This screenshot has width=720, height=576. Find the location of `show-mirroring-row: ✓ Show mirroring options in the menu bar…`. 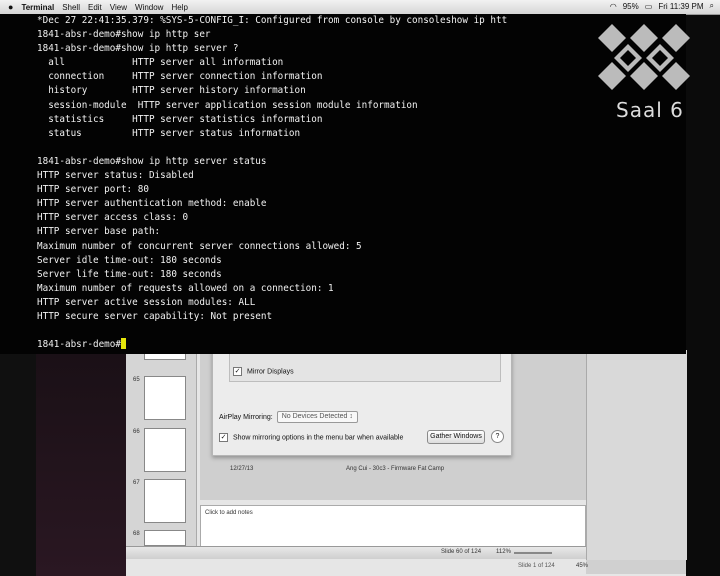

show-mirroring-row: ✓ Show mirroring options in the menu bar… is located at coordinates (311, 437).